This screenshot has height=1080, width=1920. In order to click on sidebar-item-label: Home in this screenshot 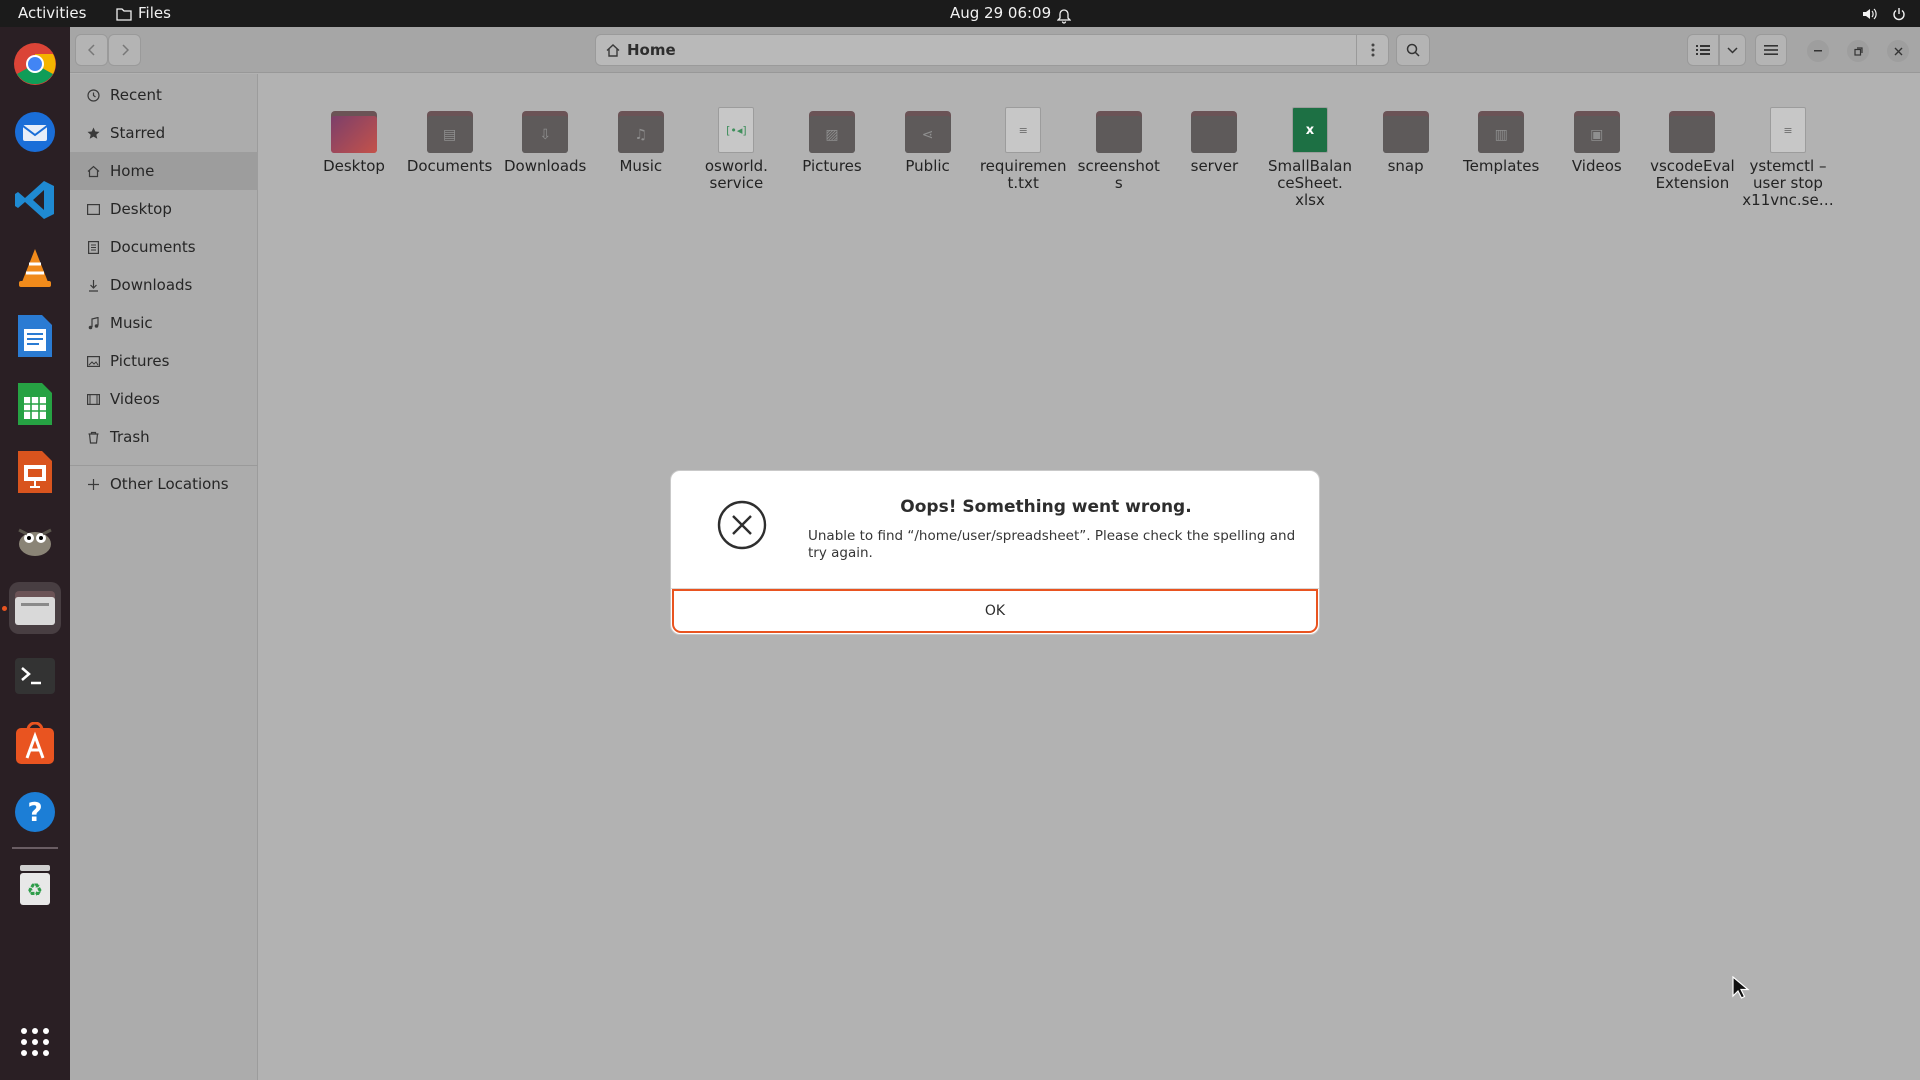, I will do `click(132, 171)`.